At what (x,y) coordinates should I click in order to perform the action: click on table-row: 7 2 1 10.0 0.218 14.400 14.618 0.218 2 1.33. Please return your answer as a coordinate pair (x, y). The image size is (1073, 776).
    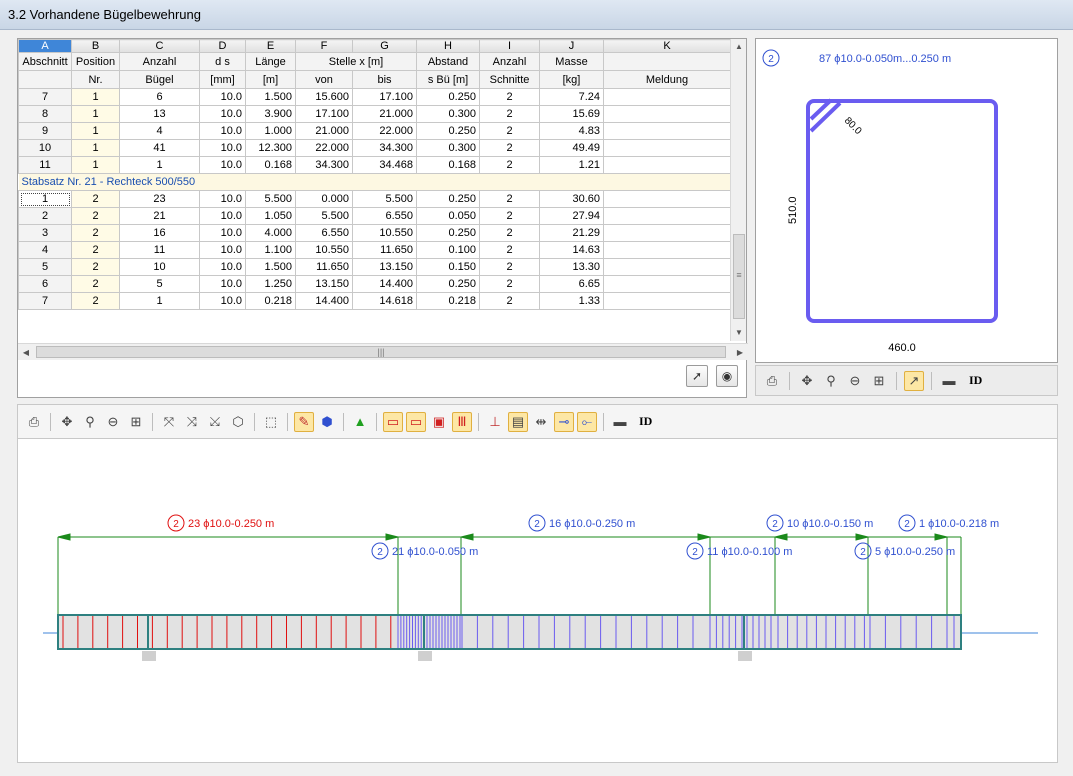
    Looking at the image, I should click on (374, 301).